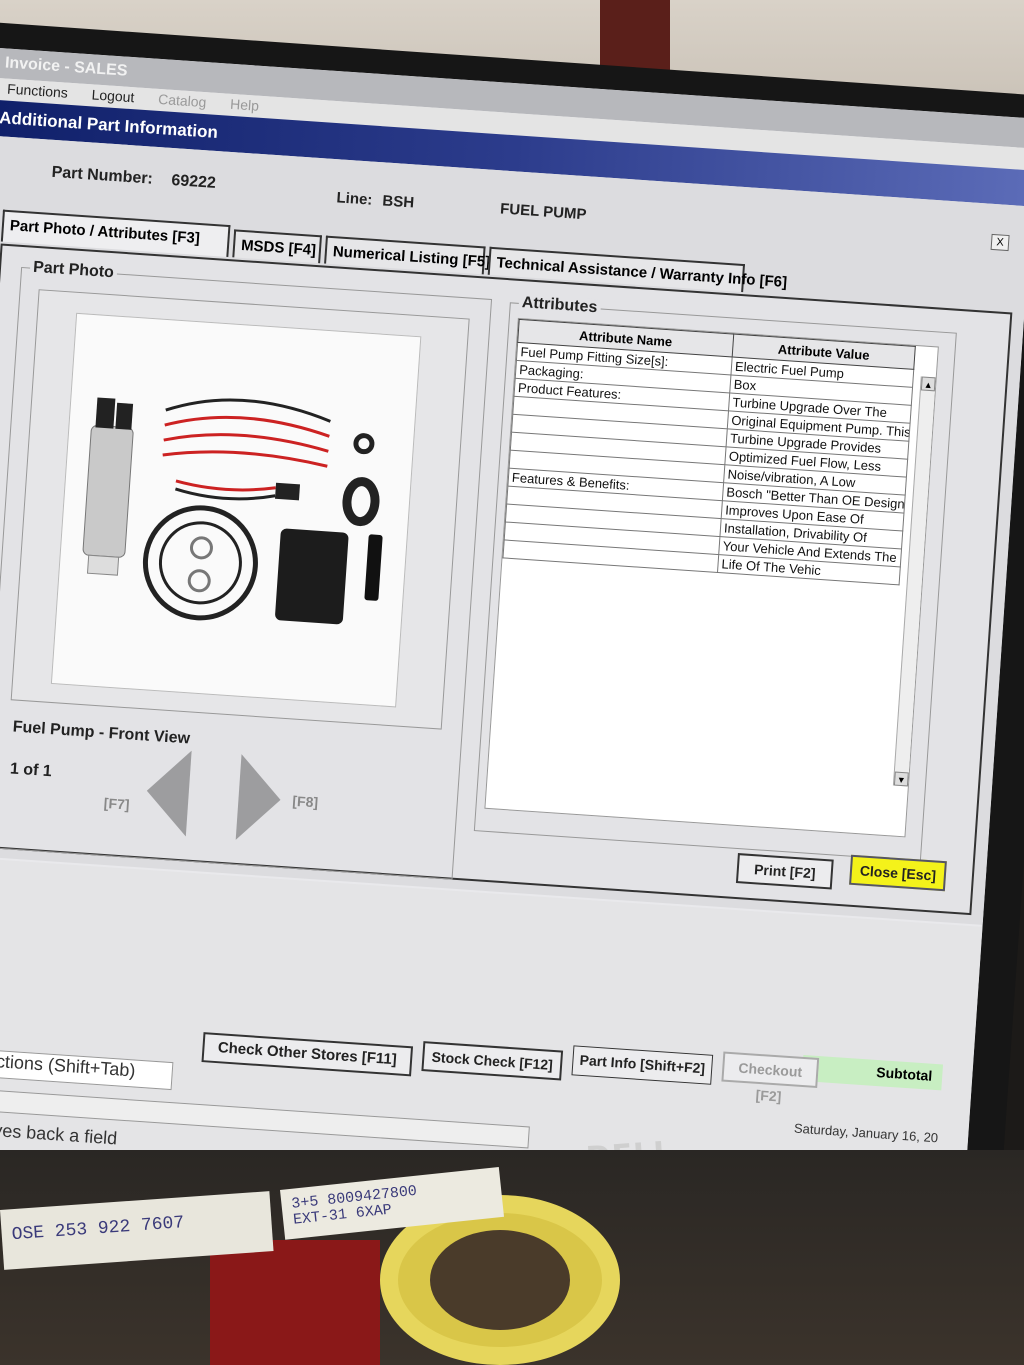 The image size is (1024, 1365). What do you see at coordinates (117, 803) in the screenshot?
I see `prev-key-label: [F7]` at bounding box center [117, 803].